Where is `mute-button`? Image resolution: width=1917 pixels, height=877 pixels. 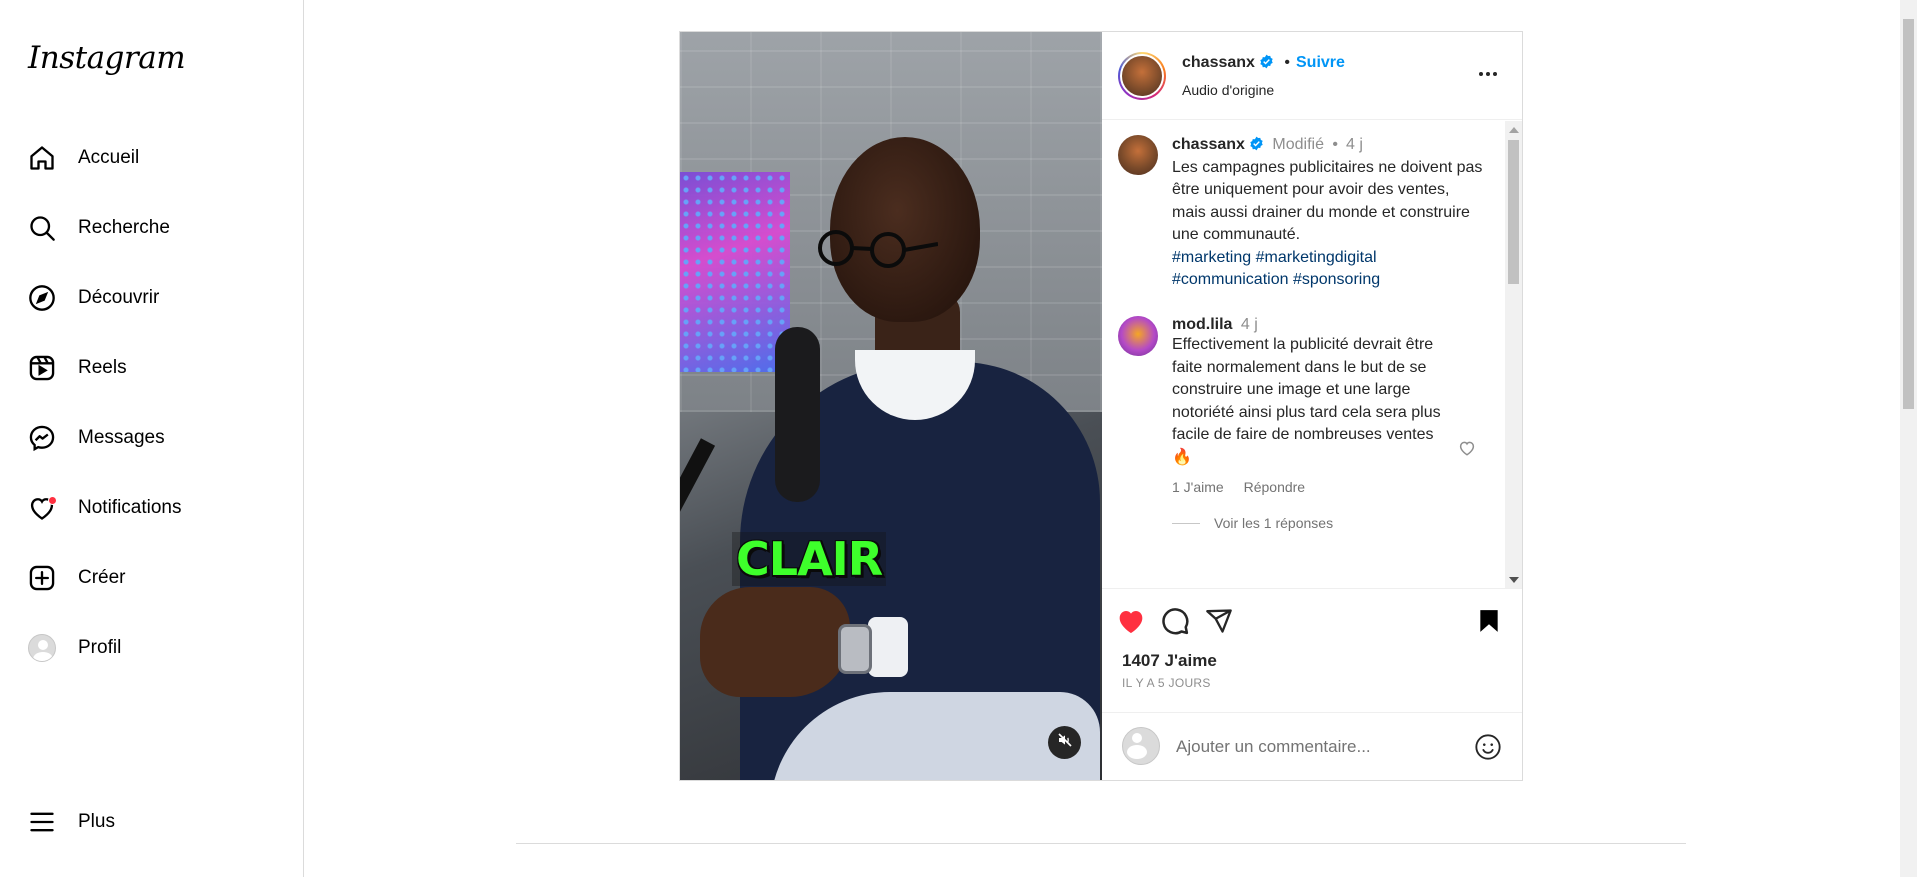
mute-button is located at coordinates (1064, 742).